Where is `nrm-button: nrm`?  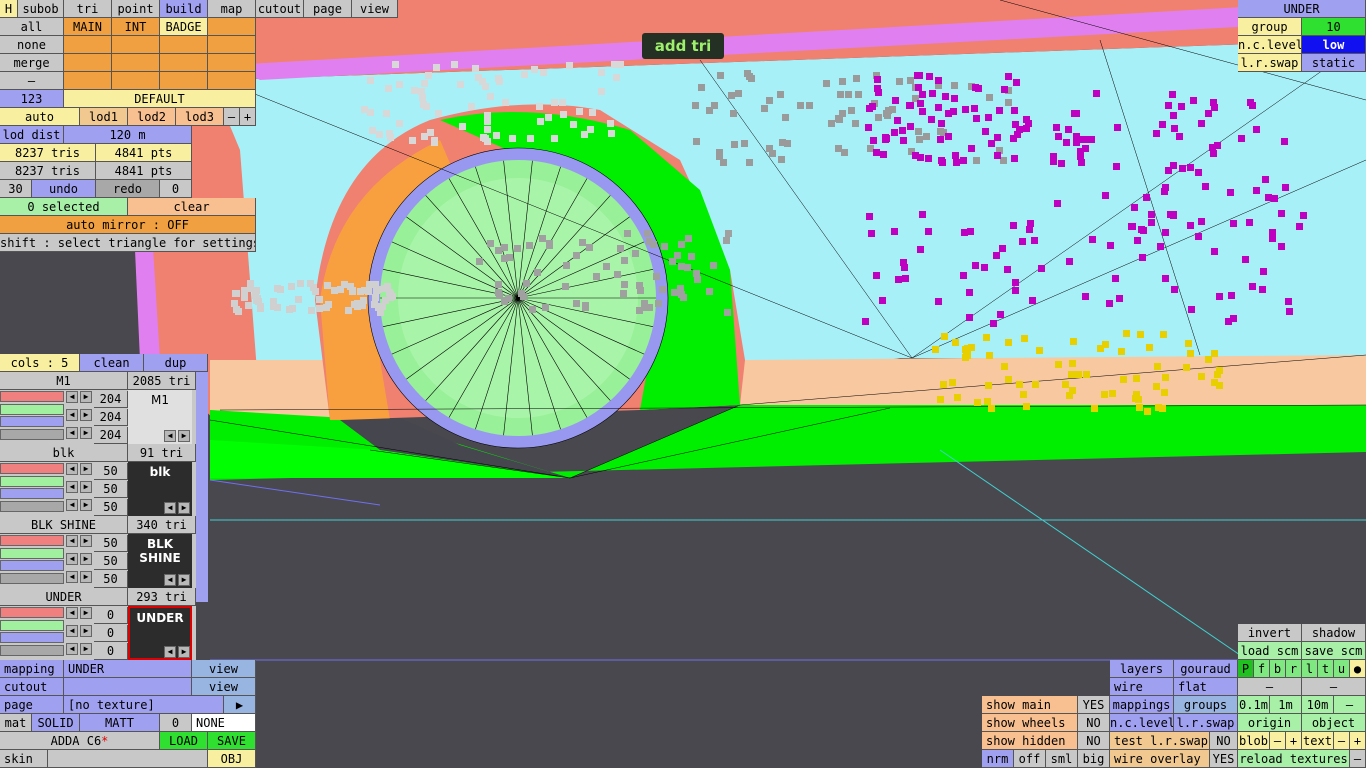
nrm-button: nrm is located at coordinates (998, 759).